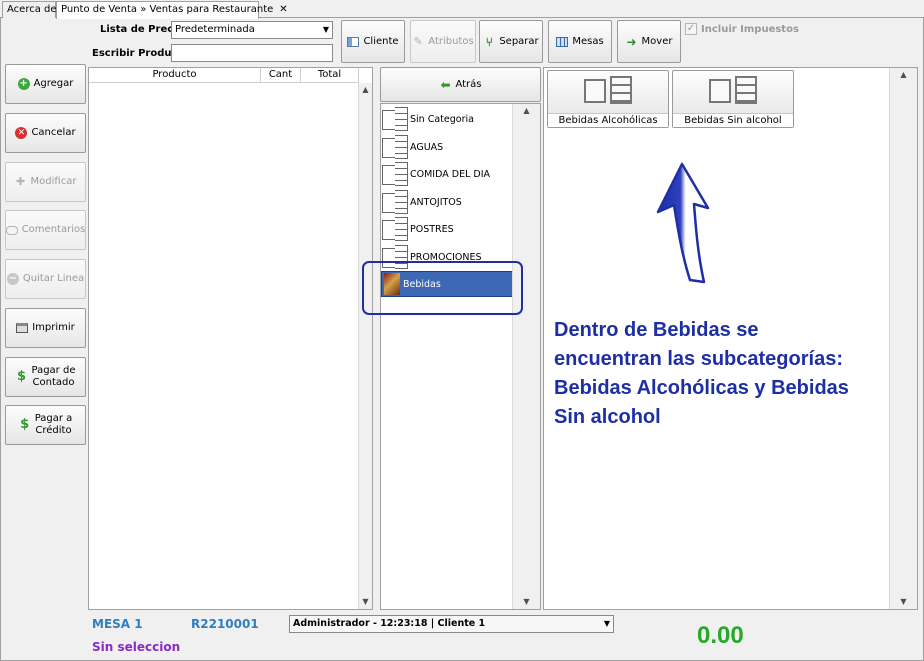  I want to click on tab-acerca-de-label: Acerca de, so click(32, 9).